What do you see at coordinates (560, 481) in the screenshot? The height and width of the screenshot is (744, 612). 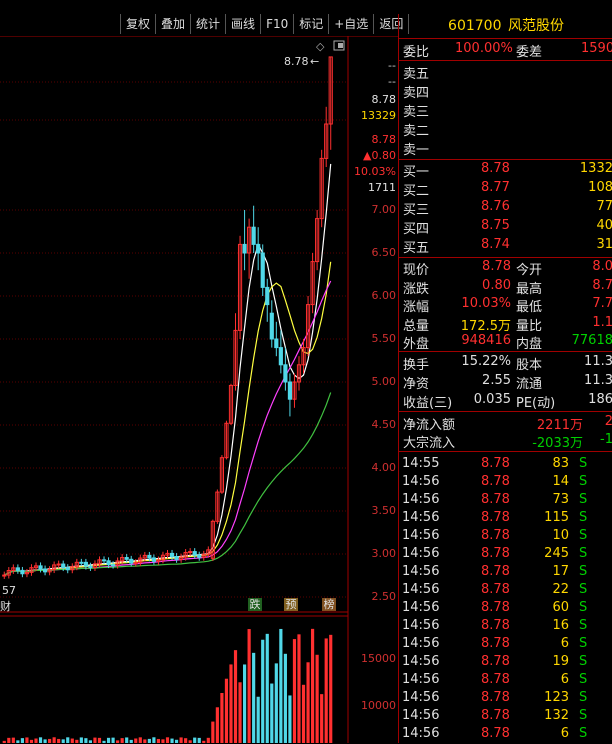 I see `tick-volume: 14` at bounding box center [560, 481].